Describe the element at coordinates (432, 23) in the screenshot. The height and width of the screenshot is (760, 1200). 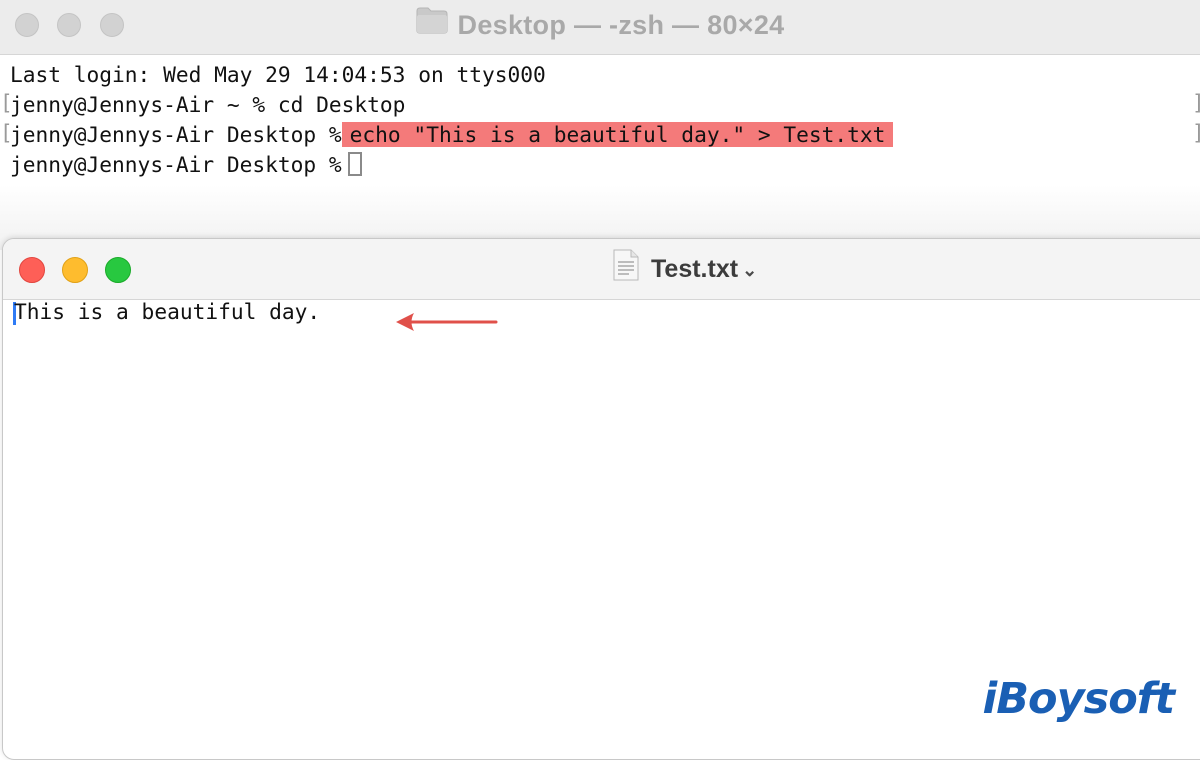
I see `folder-icon` at that location.